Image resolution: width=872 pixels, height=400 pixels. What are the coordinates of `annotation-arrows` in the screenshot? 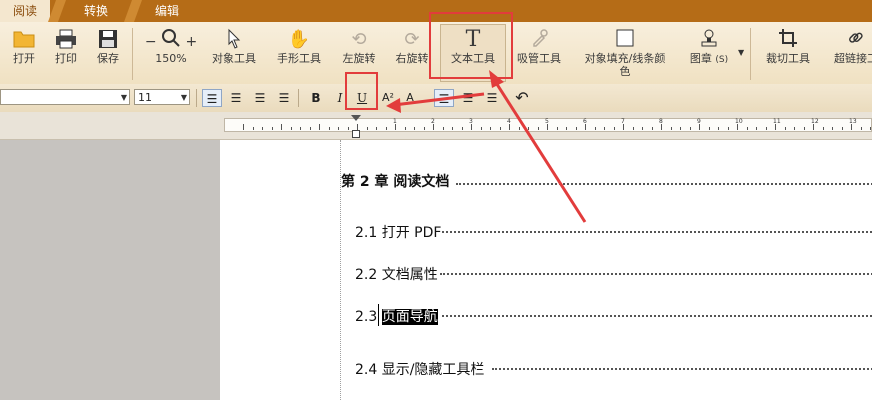 It's located at (486, 146).